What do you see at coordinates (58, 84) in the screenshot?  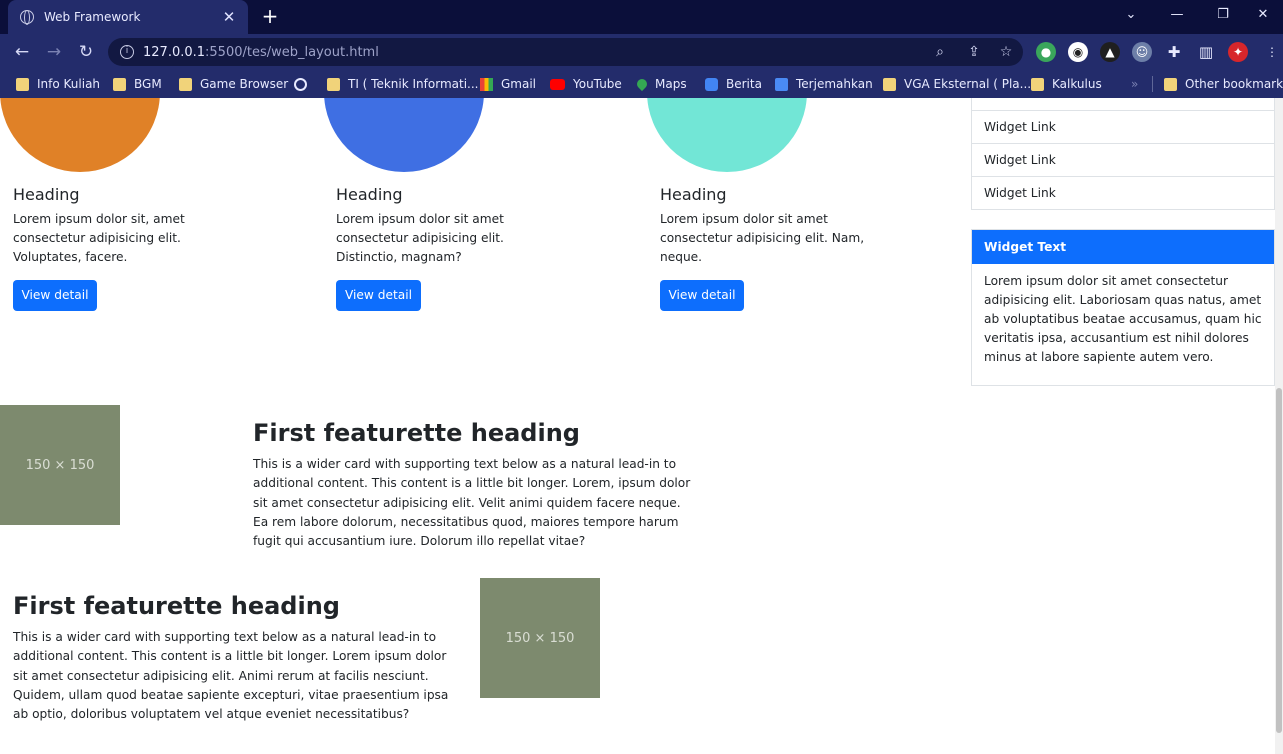 I see `bookmark-item: Info Kuliah` at bounding box center [58, 84].